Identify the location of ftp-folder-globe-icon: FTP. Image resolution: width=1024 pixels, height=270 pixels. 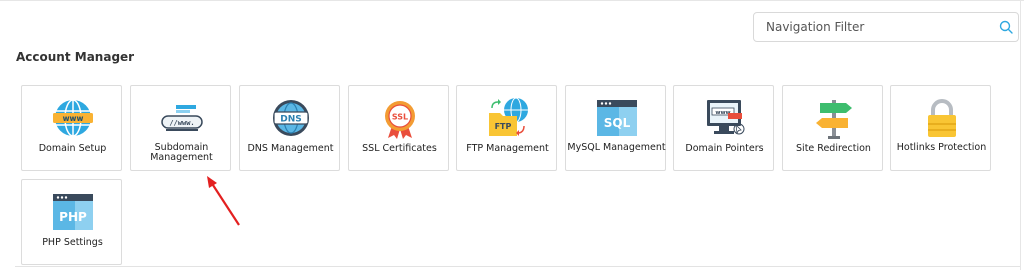
(508, 116).